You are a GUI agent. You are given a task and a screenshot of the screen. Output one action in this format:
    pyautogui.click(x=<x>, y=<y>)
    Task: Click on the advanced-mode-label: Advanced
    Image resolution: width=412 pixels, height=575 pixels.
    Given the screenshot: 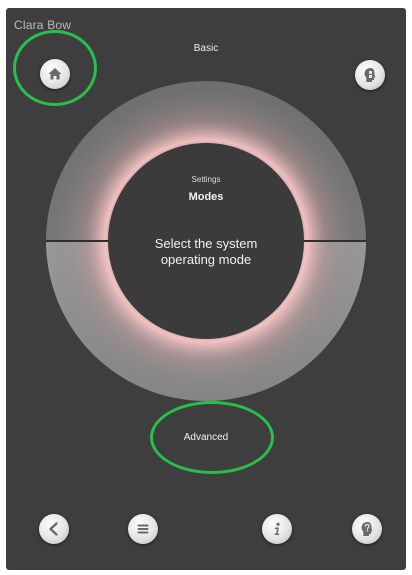 What is the action you would take?
    pyautogui.click(x=206, y=437)
    